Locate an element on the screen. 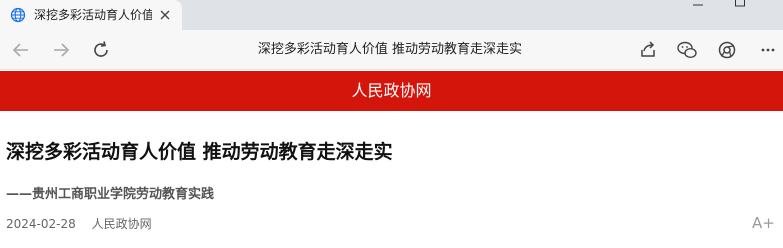 The width and height of the screenshot is (783, 248). article-headline: 深挖多彩活动育人价值 推动劳动教育走深走实 is located at coordinates (199, 152).